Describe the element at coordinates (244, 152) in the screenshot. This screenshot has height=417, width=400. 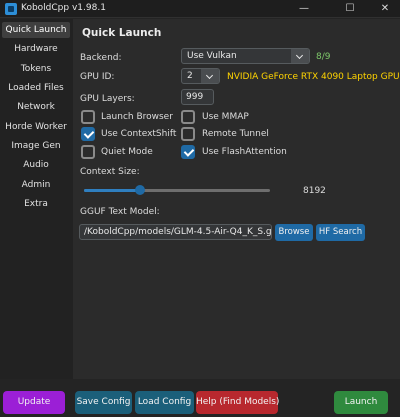
I see `use-flashattention-label: Use FlashAttention` at that location.